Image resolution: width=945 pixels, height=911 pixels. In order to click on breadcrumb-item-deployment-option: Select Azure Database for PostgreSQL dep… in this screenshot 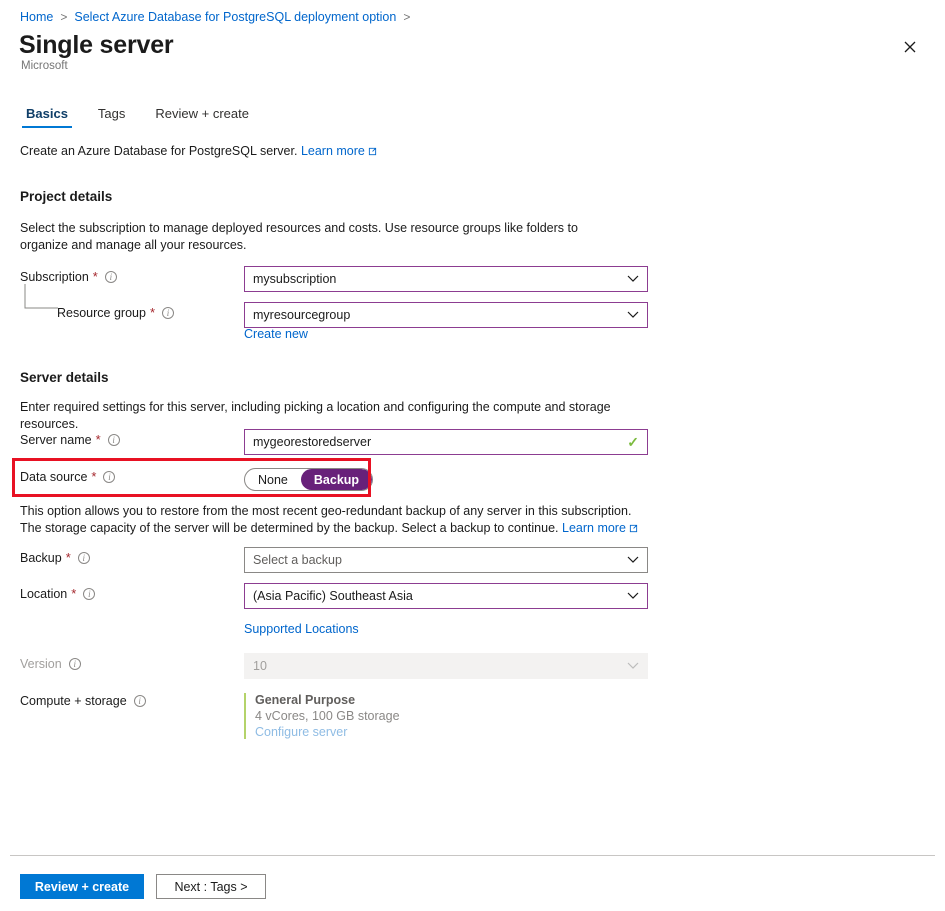, I will do `click(235, 17)`.